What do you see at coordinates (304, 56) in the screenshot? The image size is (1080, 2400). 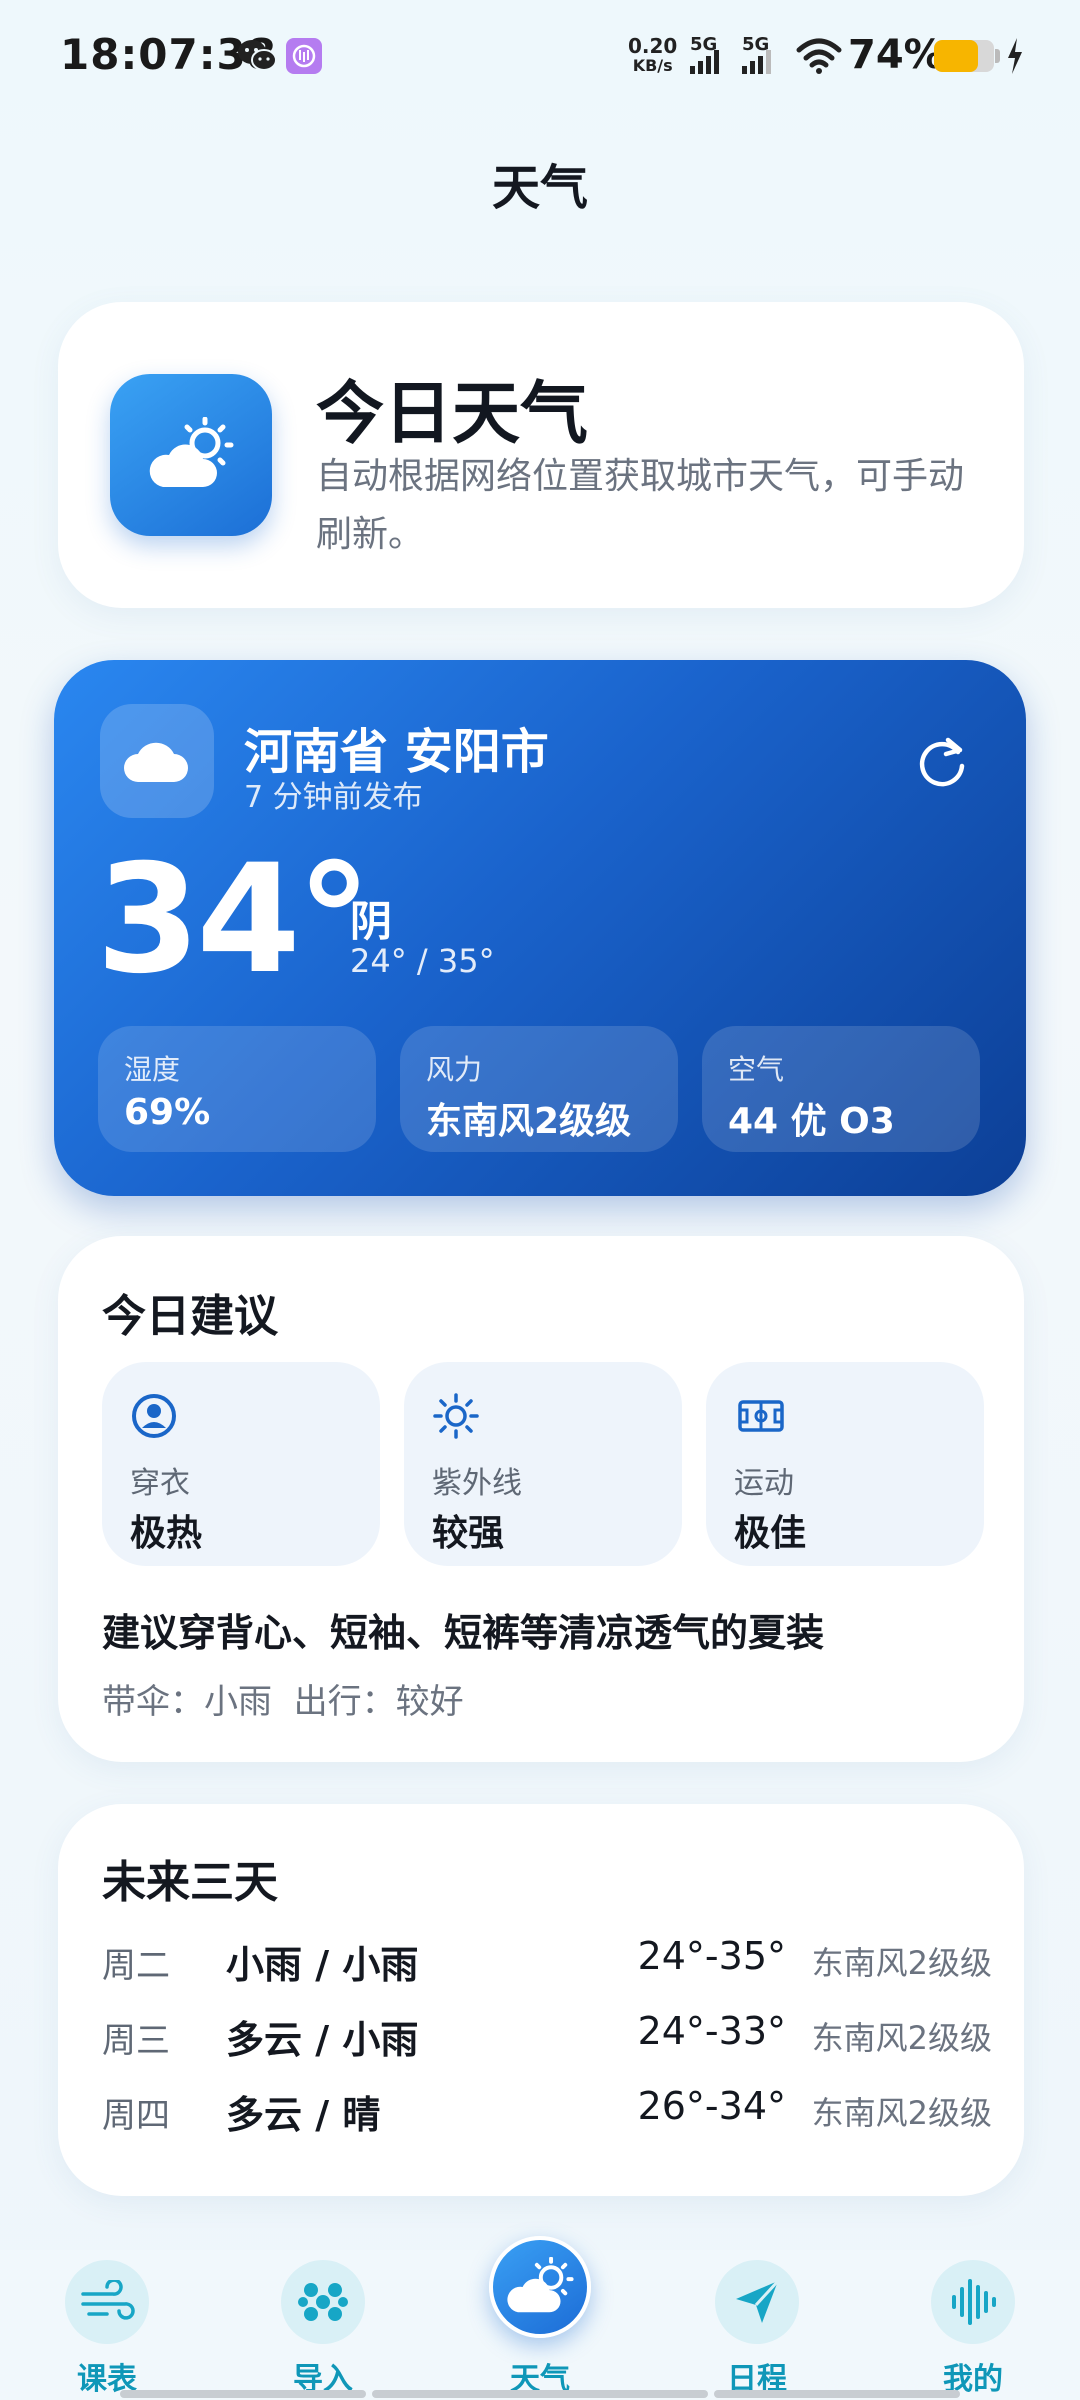 I see `app-notification-icon` at bounding box center [304, 56].